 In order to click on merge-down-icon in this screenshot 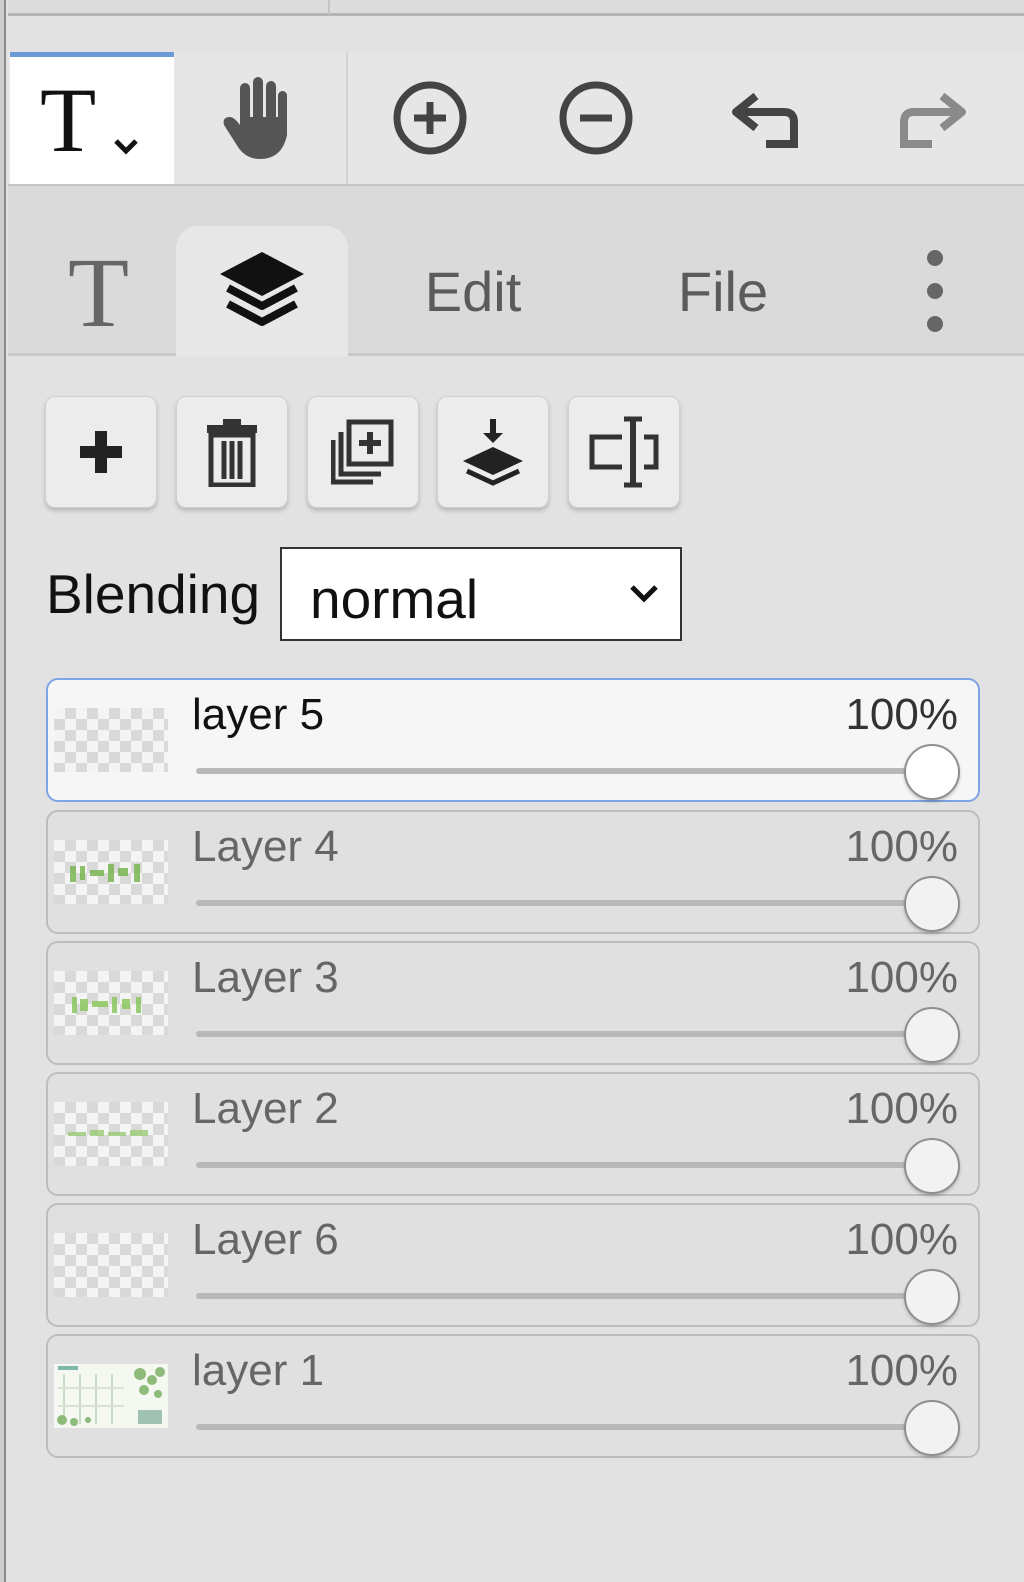, I will do `click(493, 452)`.